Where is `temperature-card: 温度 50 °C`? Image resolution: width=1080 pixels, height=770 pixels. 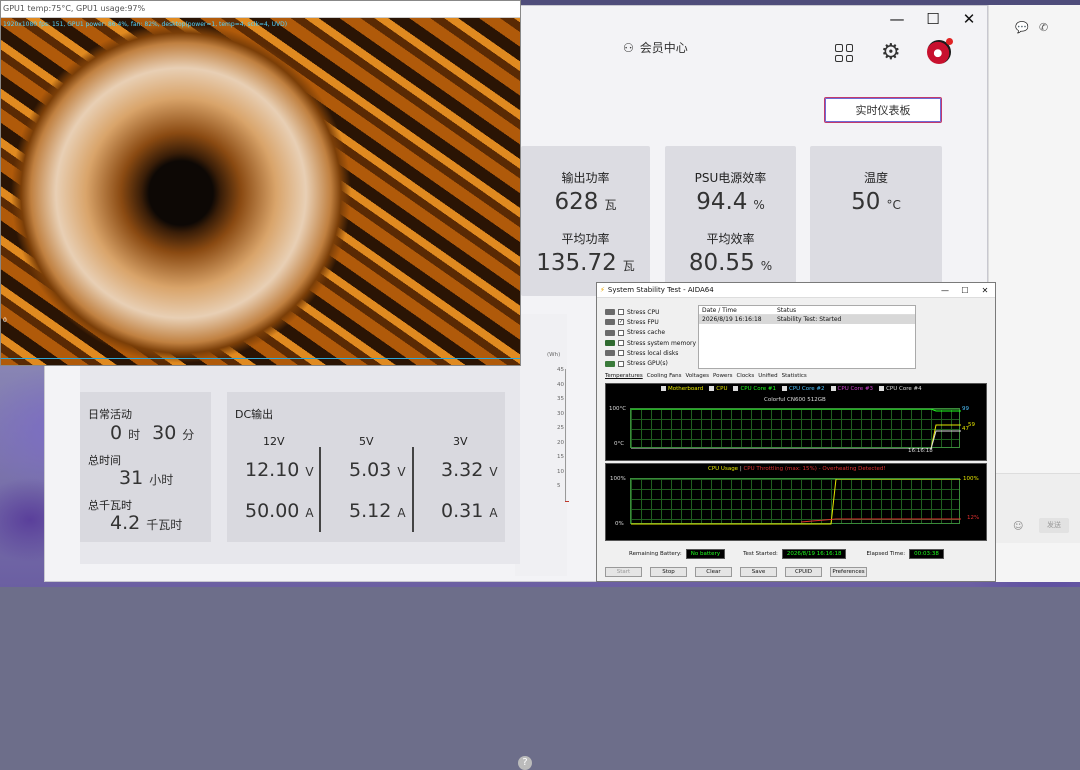
temperature-card: 温度 50 °C is located at coordinates (876, 221).